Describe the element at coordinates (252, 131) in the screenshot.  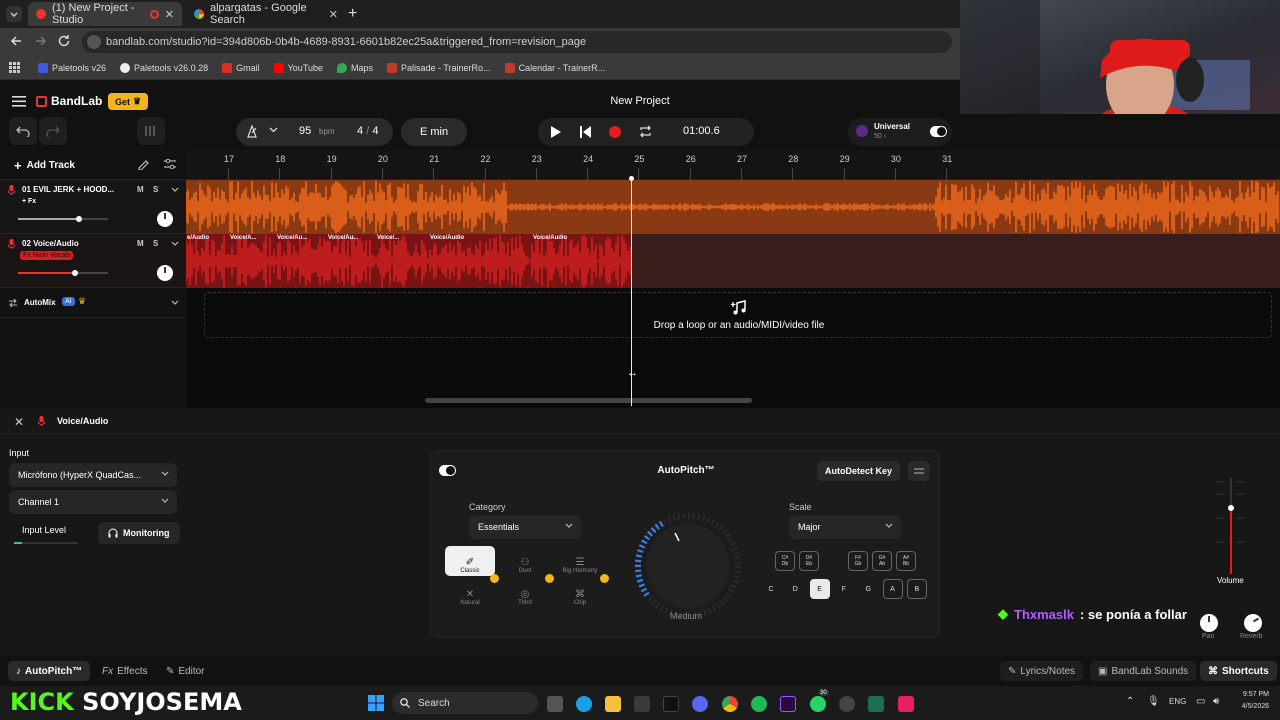
I see `metronome-icon` at that location.